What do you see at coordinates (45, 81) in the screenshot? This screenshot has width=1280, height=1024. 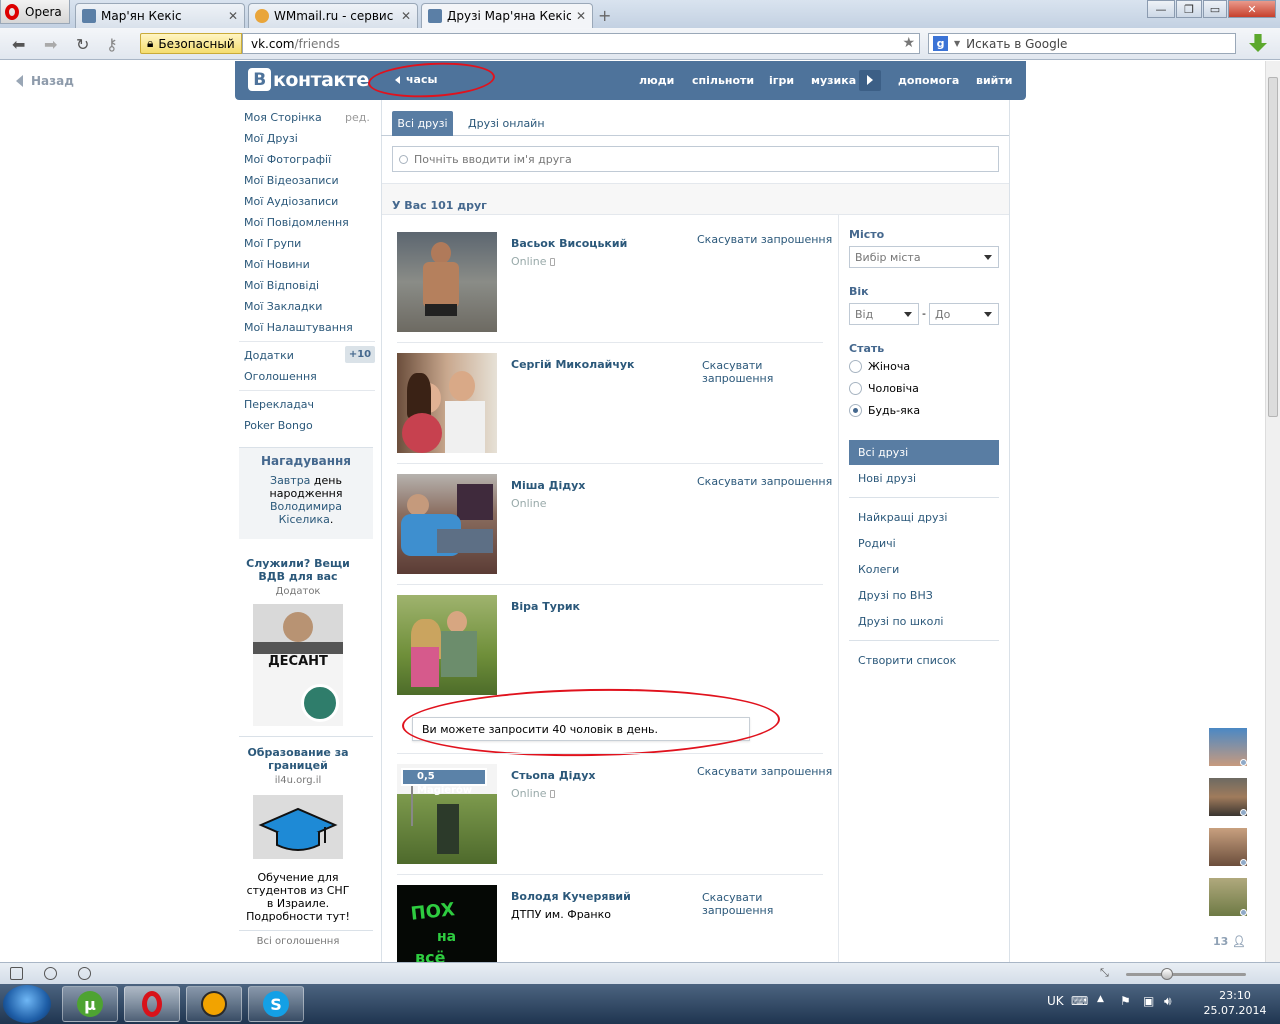 I see `back-link: Назад` at bounding box center [45, 81].